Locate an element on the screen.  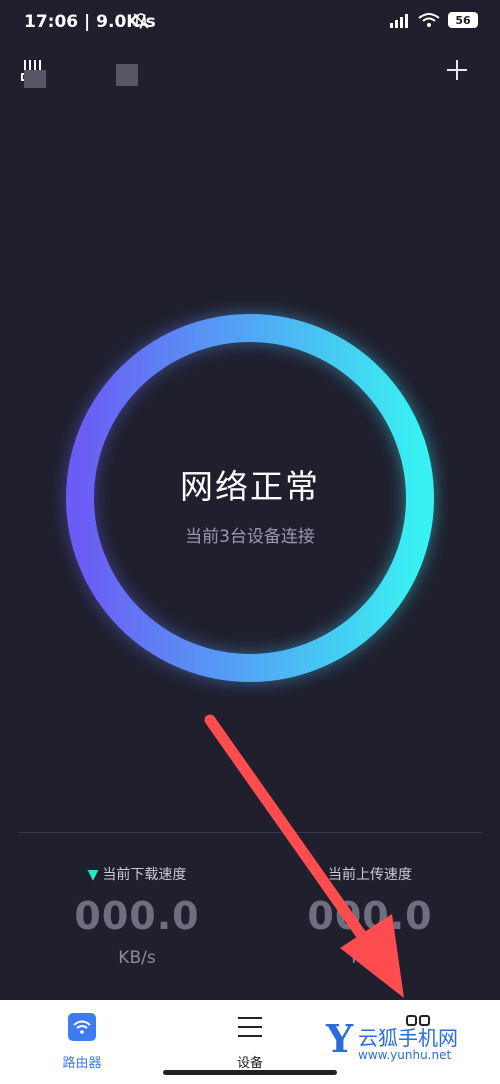
connected-devices-text: 当前3台设备连接 is located at coordinates (250, 537).